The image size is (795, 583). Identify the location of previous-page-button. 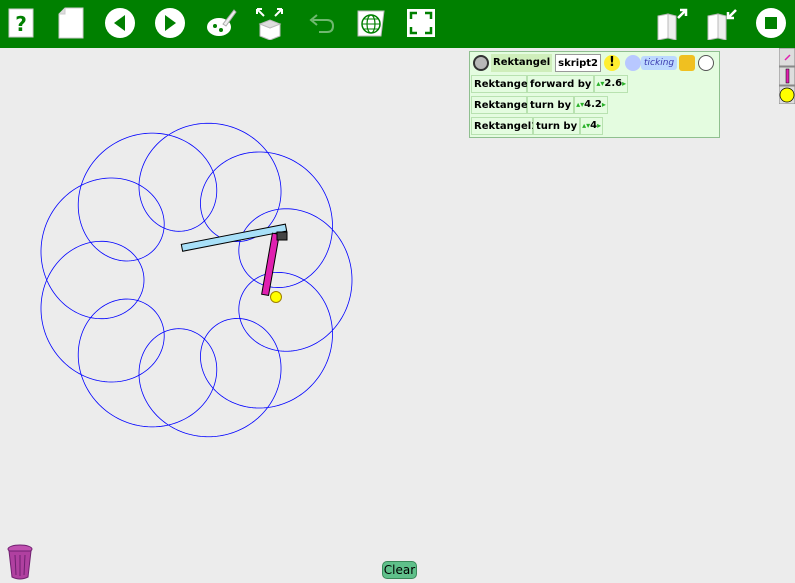
(120, 23).